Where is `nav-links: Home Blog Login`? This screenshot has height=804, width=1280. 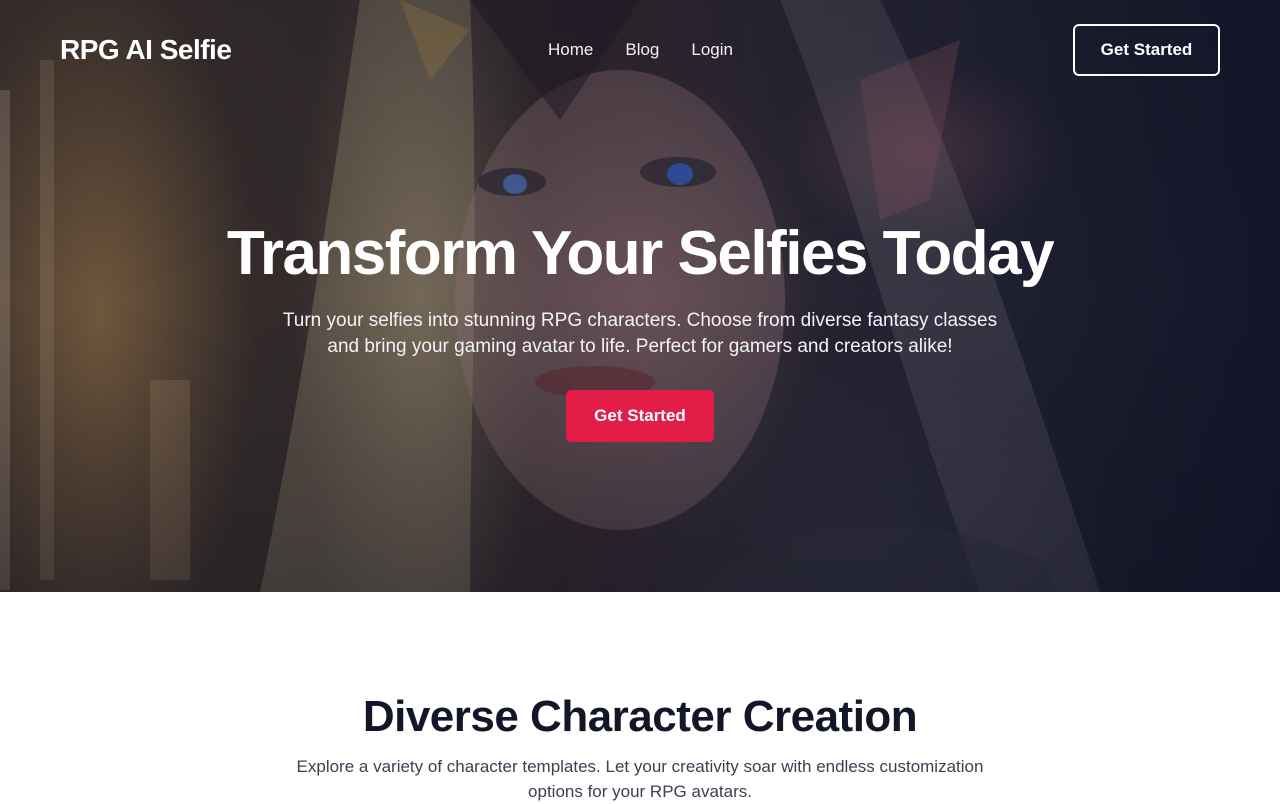 nav-links: Home Blog Login is located at coordinates (640, 50).